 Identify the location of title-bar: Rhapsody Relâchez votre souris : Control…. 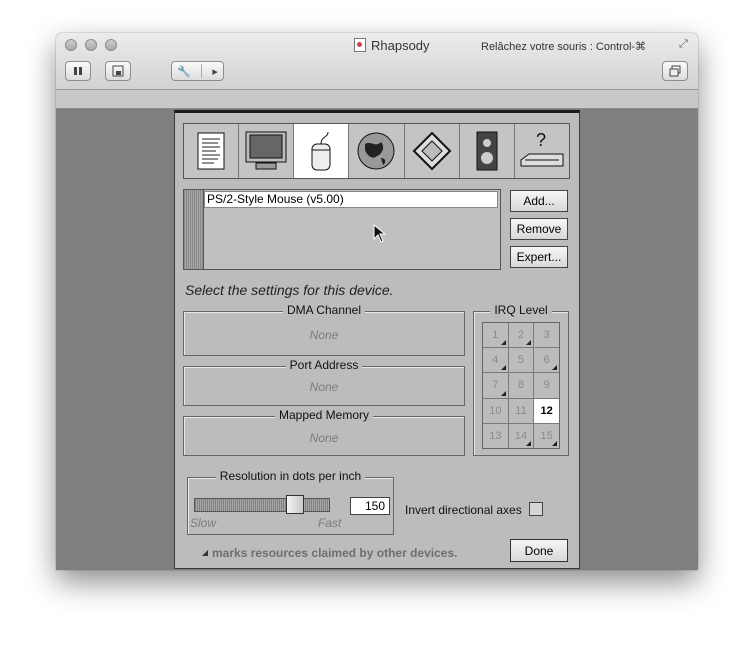
(377, 61).